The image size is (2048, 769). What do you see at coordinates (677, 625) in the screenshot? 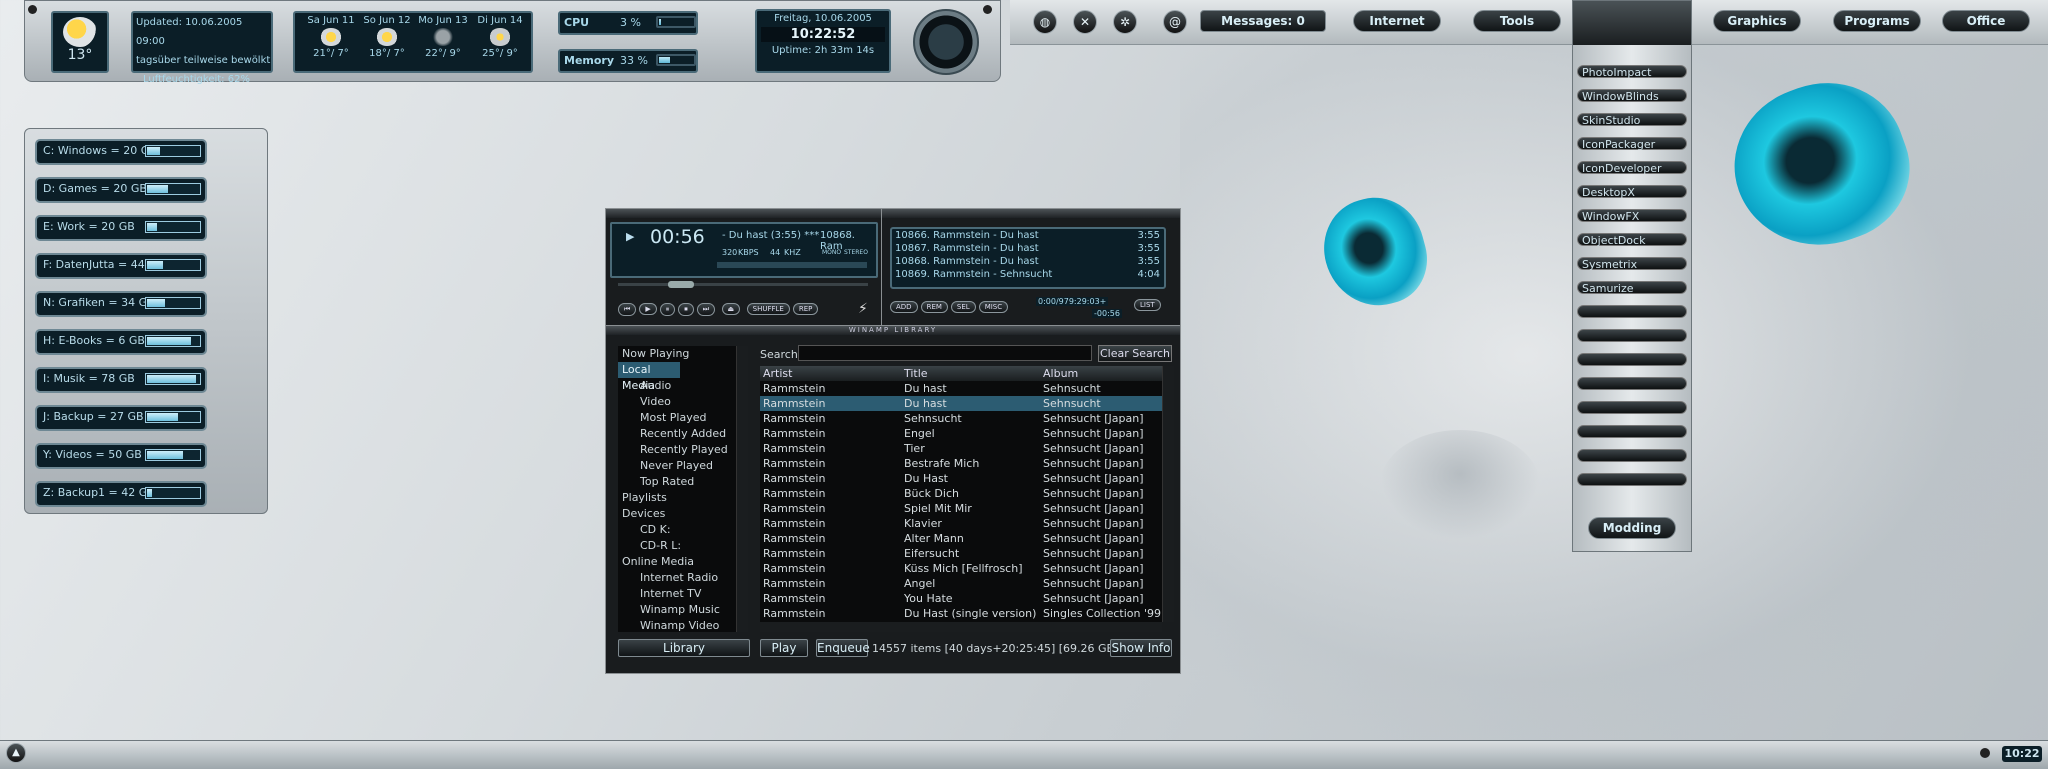
I see `tree-item: Winamp Video` at bounding box center [677, 625].